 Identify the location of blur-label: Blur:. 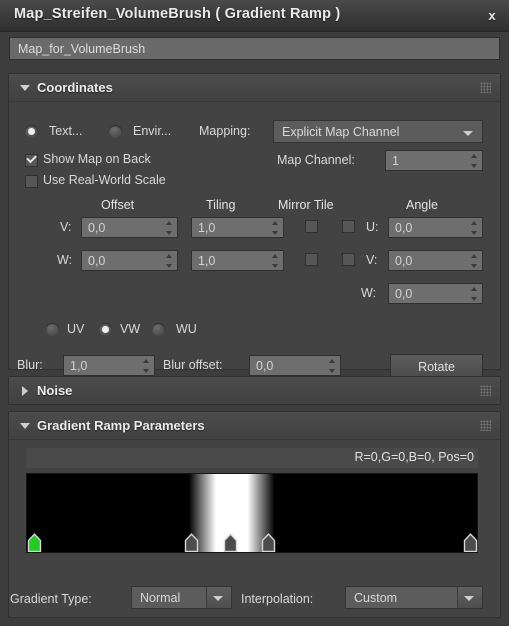
(30, 365).